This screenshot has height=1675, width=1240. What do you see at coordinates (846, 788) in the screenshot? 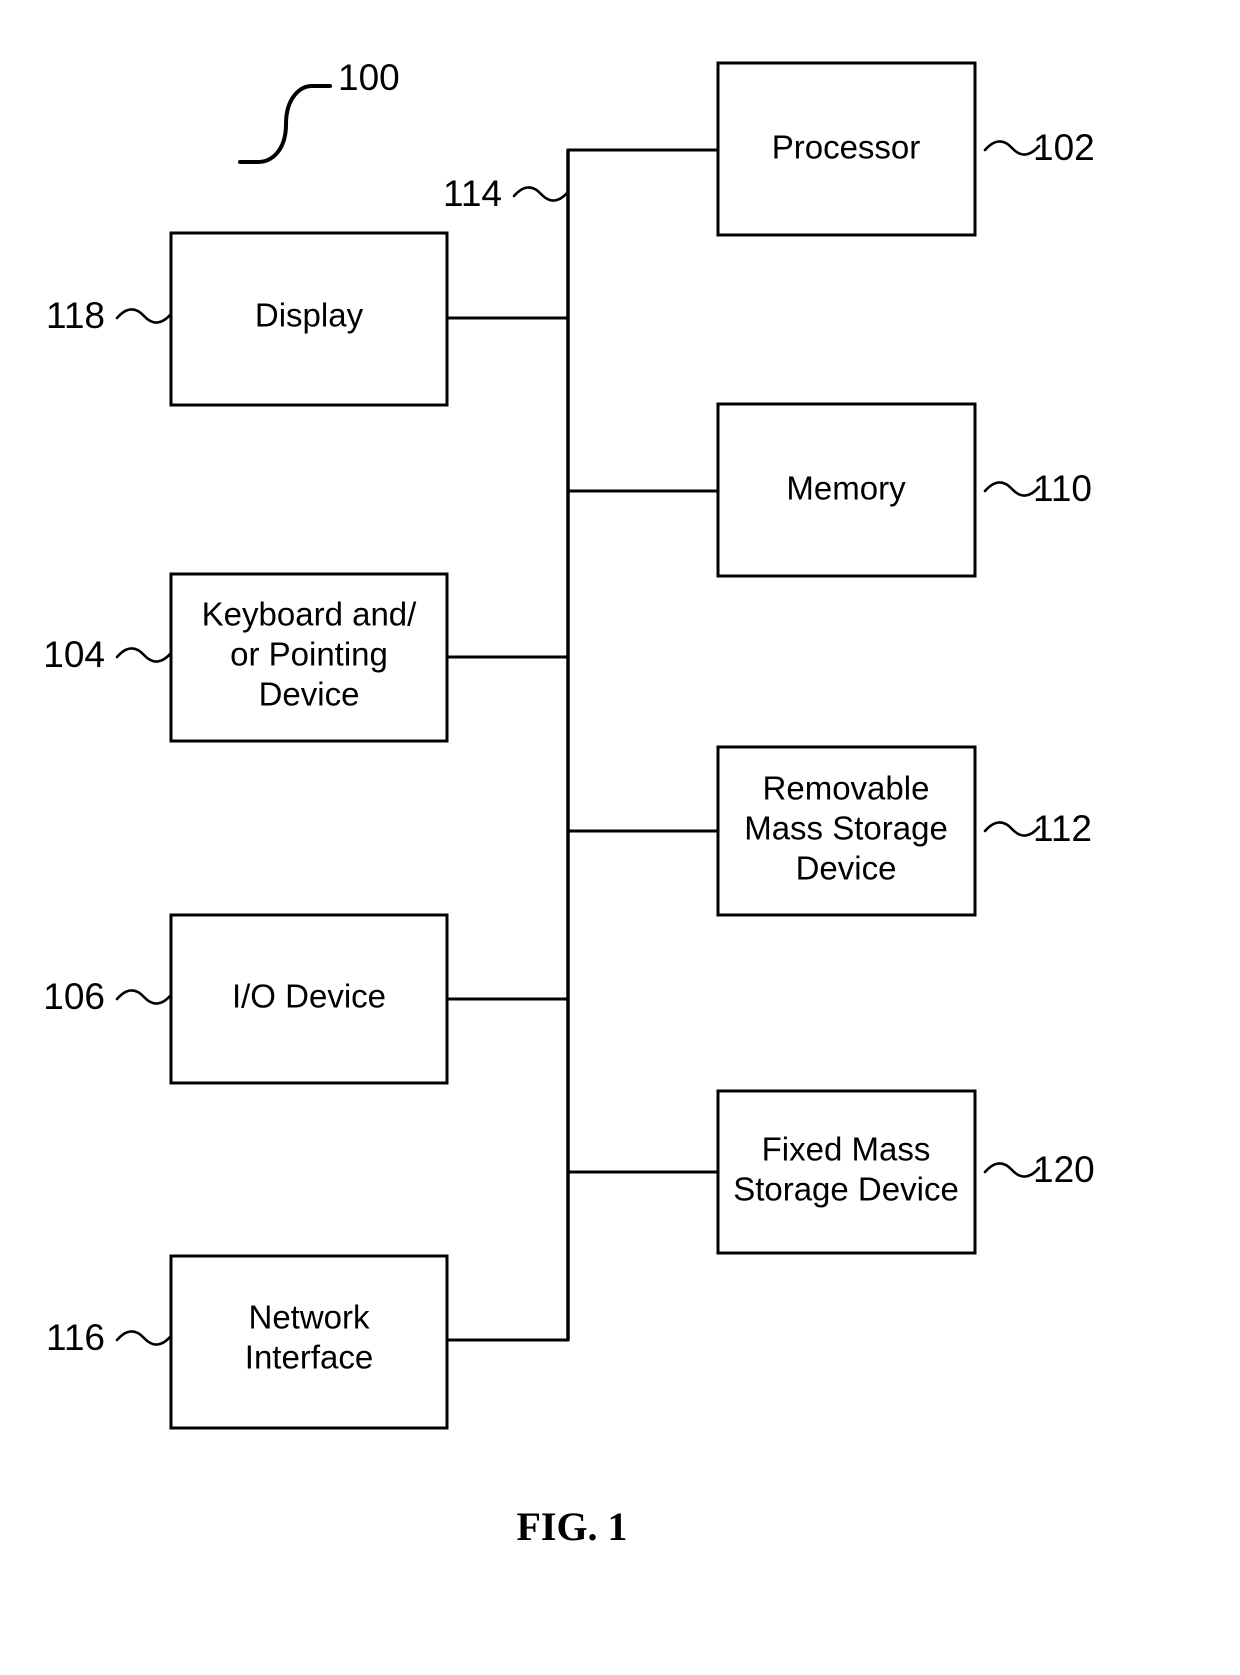
I see `removable-storage-label-line1: Removable` at bounding box center [846, 788].